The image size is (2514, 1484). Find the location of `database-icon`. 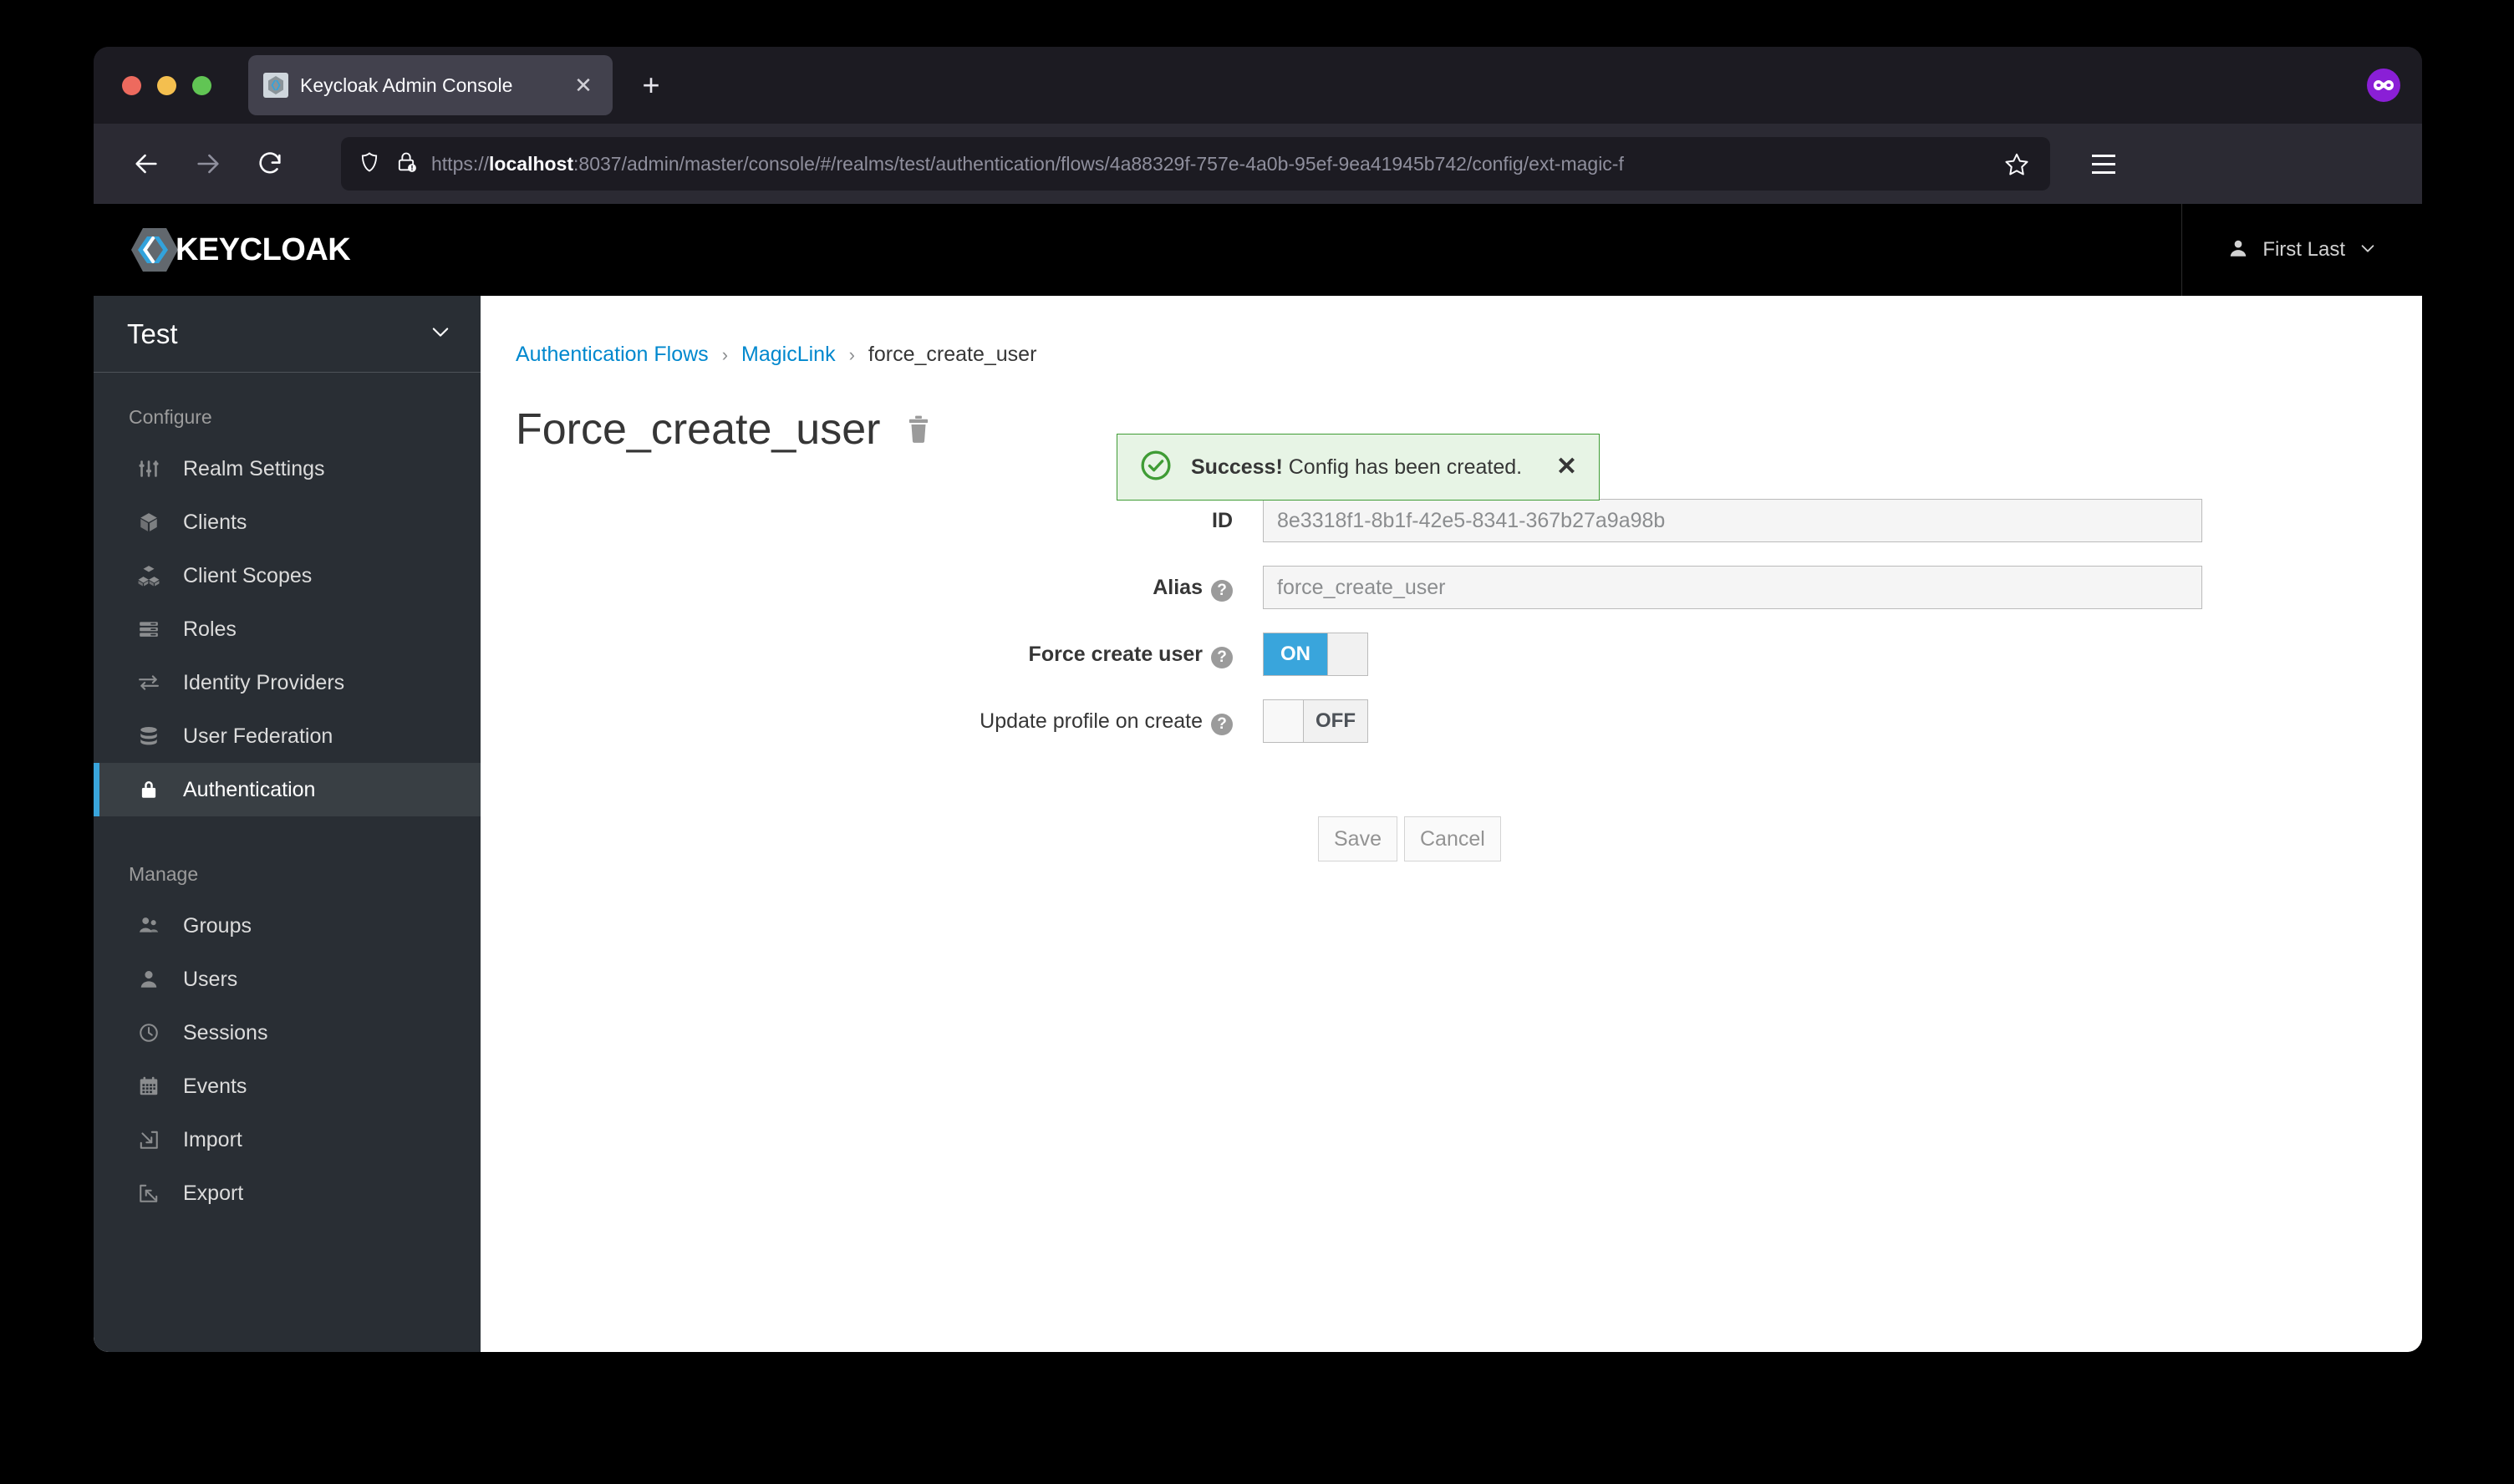

database-icon is located at coordinates (149, 736).